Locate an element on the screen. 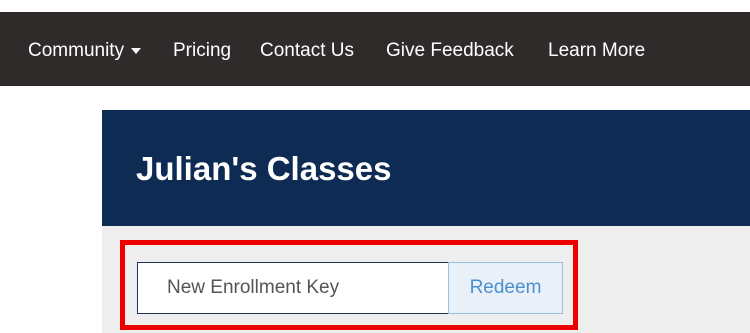 This screenshot has height=333, width=750. top-spacer is located at coordinates (375, 6).